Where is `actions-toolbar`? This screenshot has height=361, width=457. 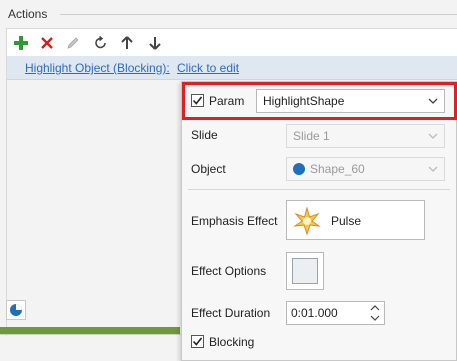
actions-toolbar is located at coordinates (231, 42).